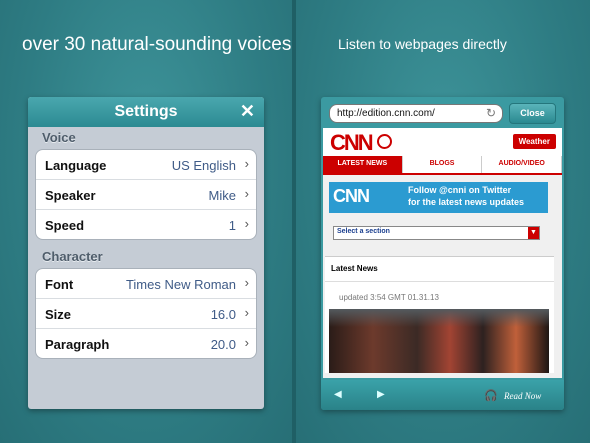  I want to click on banner-text-line-1: Follow @cnni on Twitter, so click(460, 190).